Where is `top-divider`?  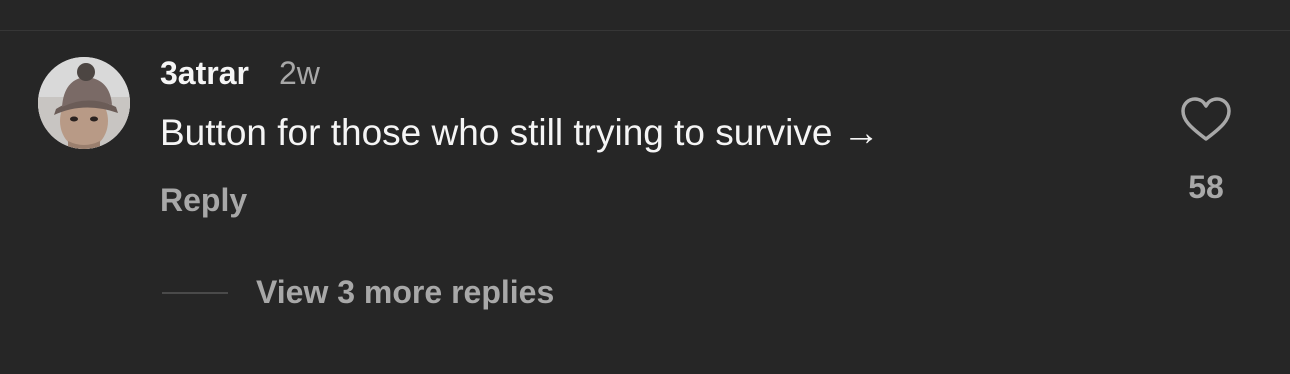
top-divider is located at coordinates (645, 30).